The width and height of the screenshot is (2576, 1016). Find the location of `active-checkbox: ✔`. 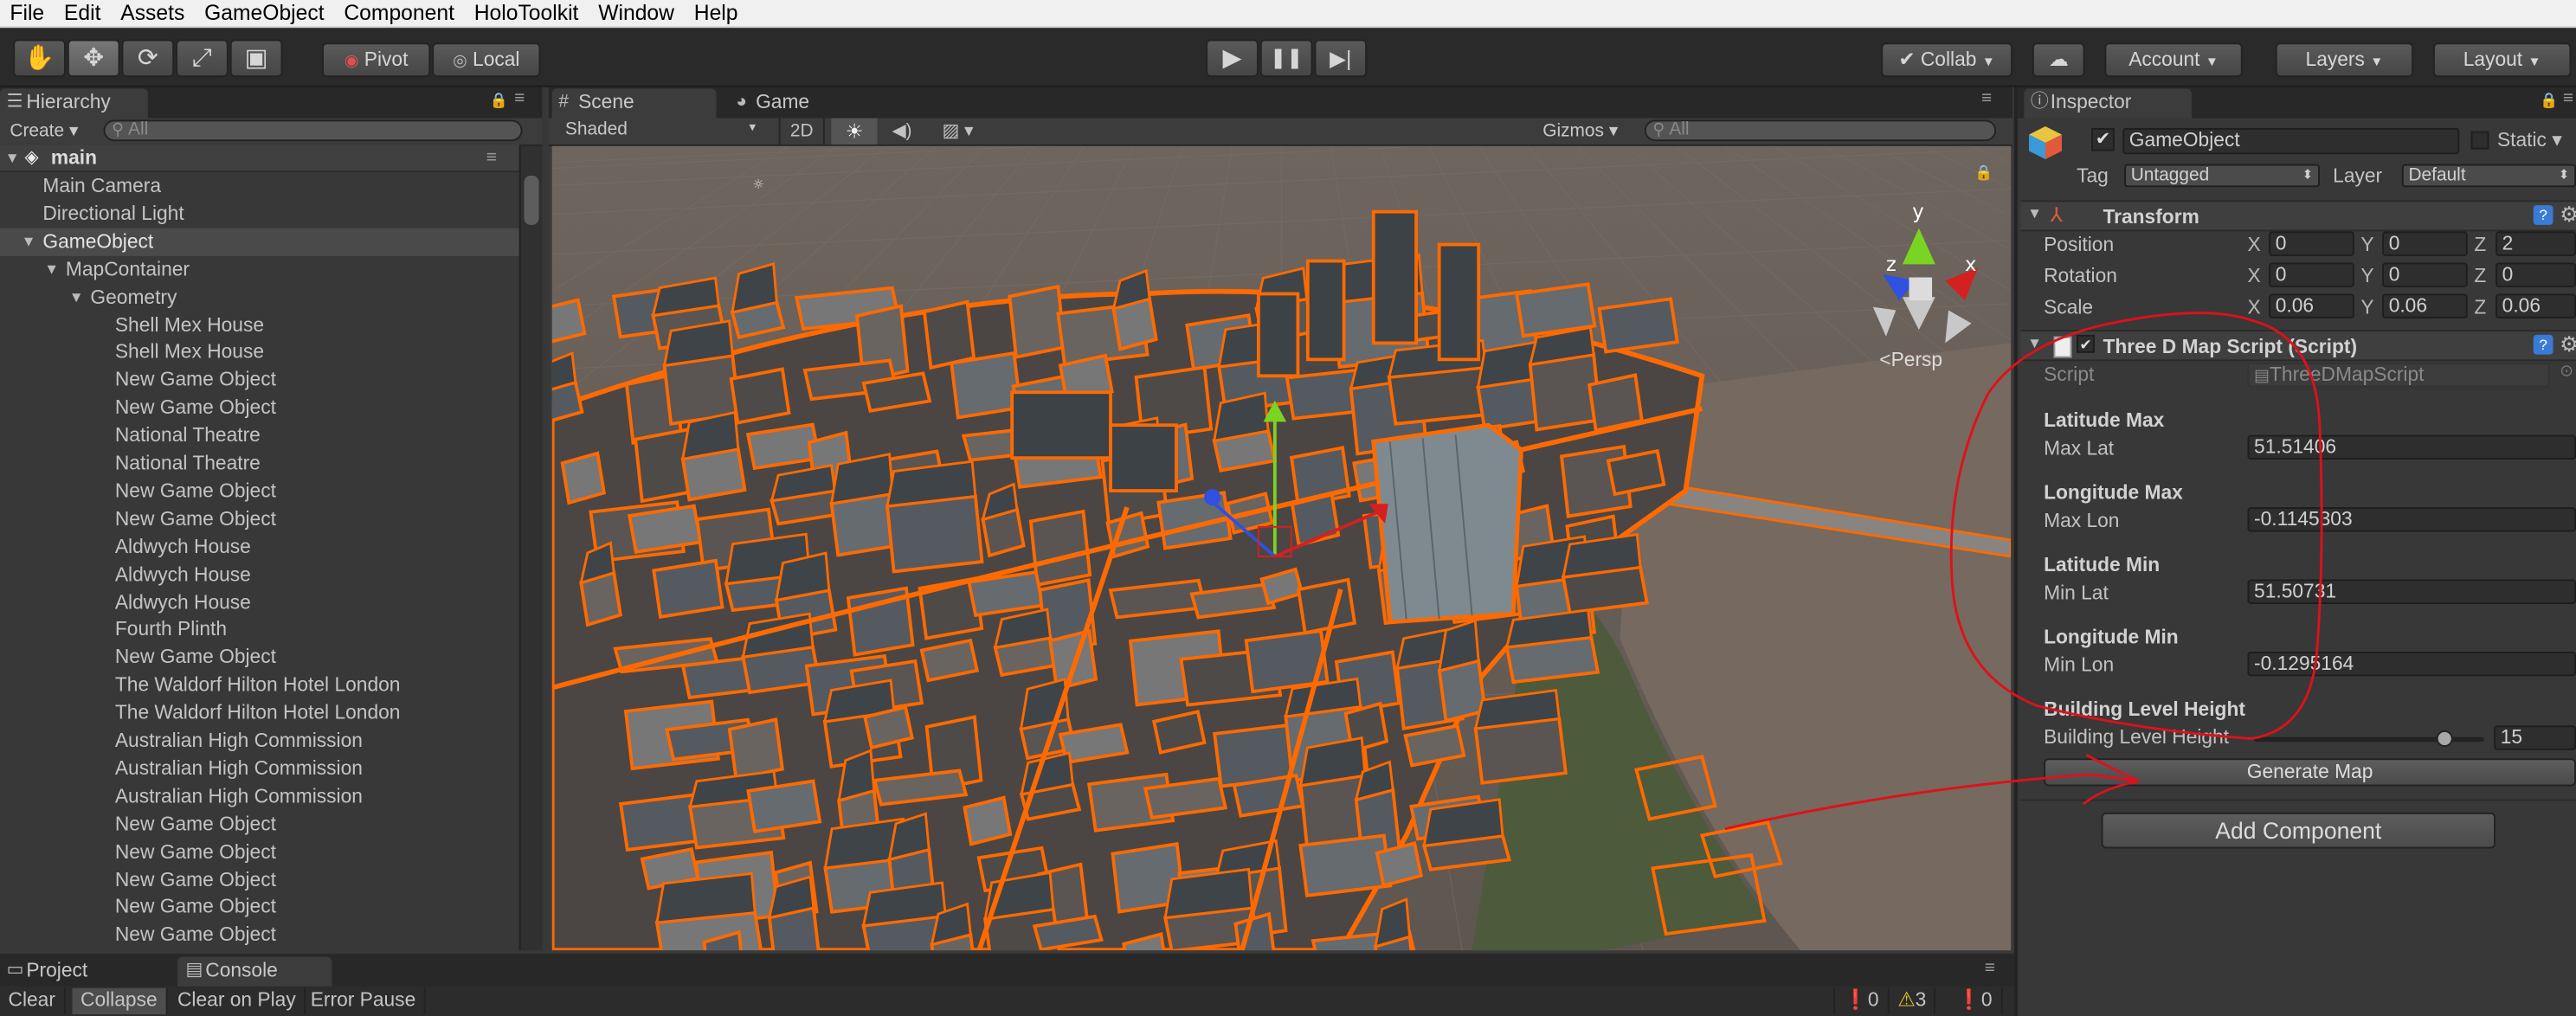

active-checkbox: ✔ is located at coordinates (2103, 139).